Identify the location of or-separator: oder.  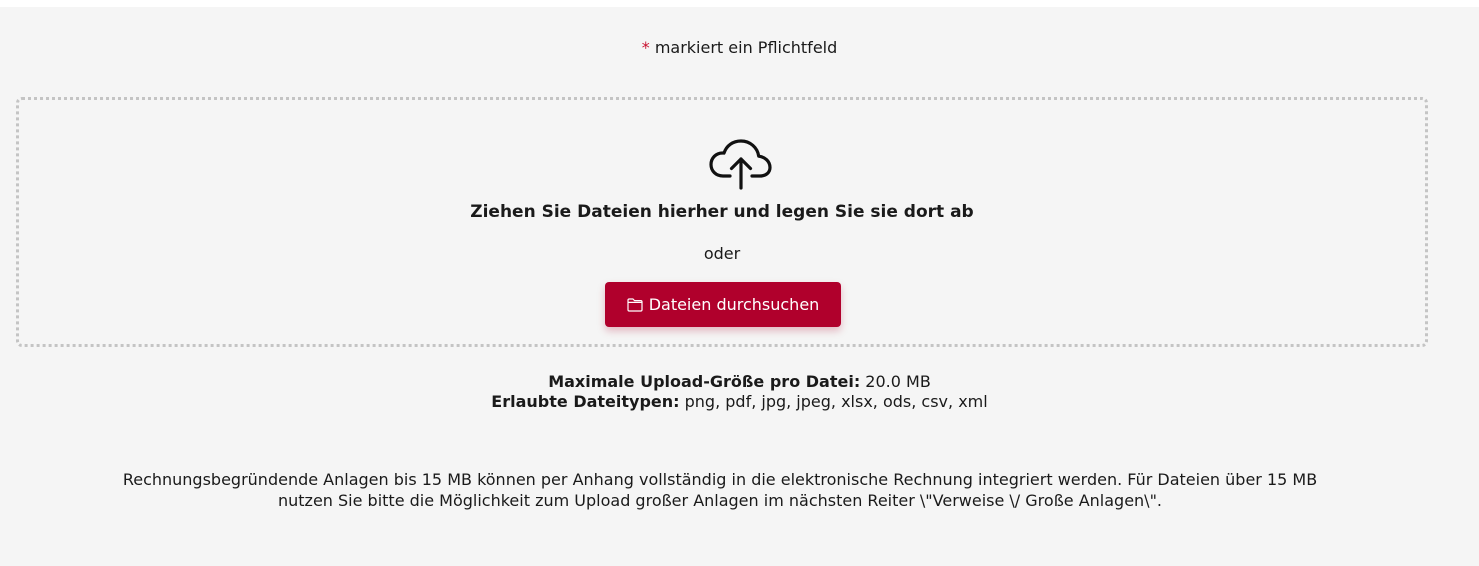
(722, 253).